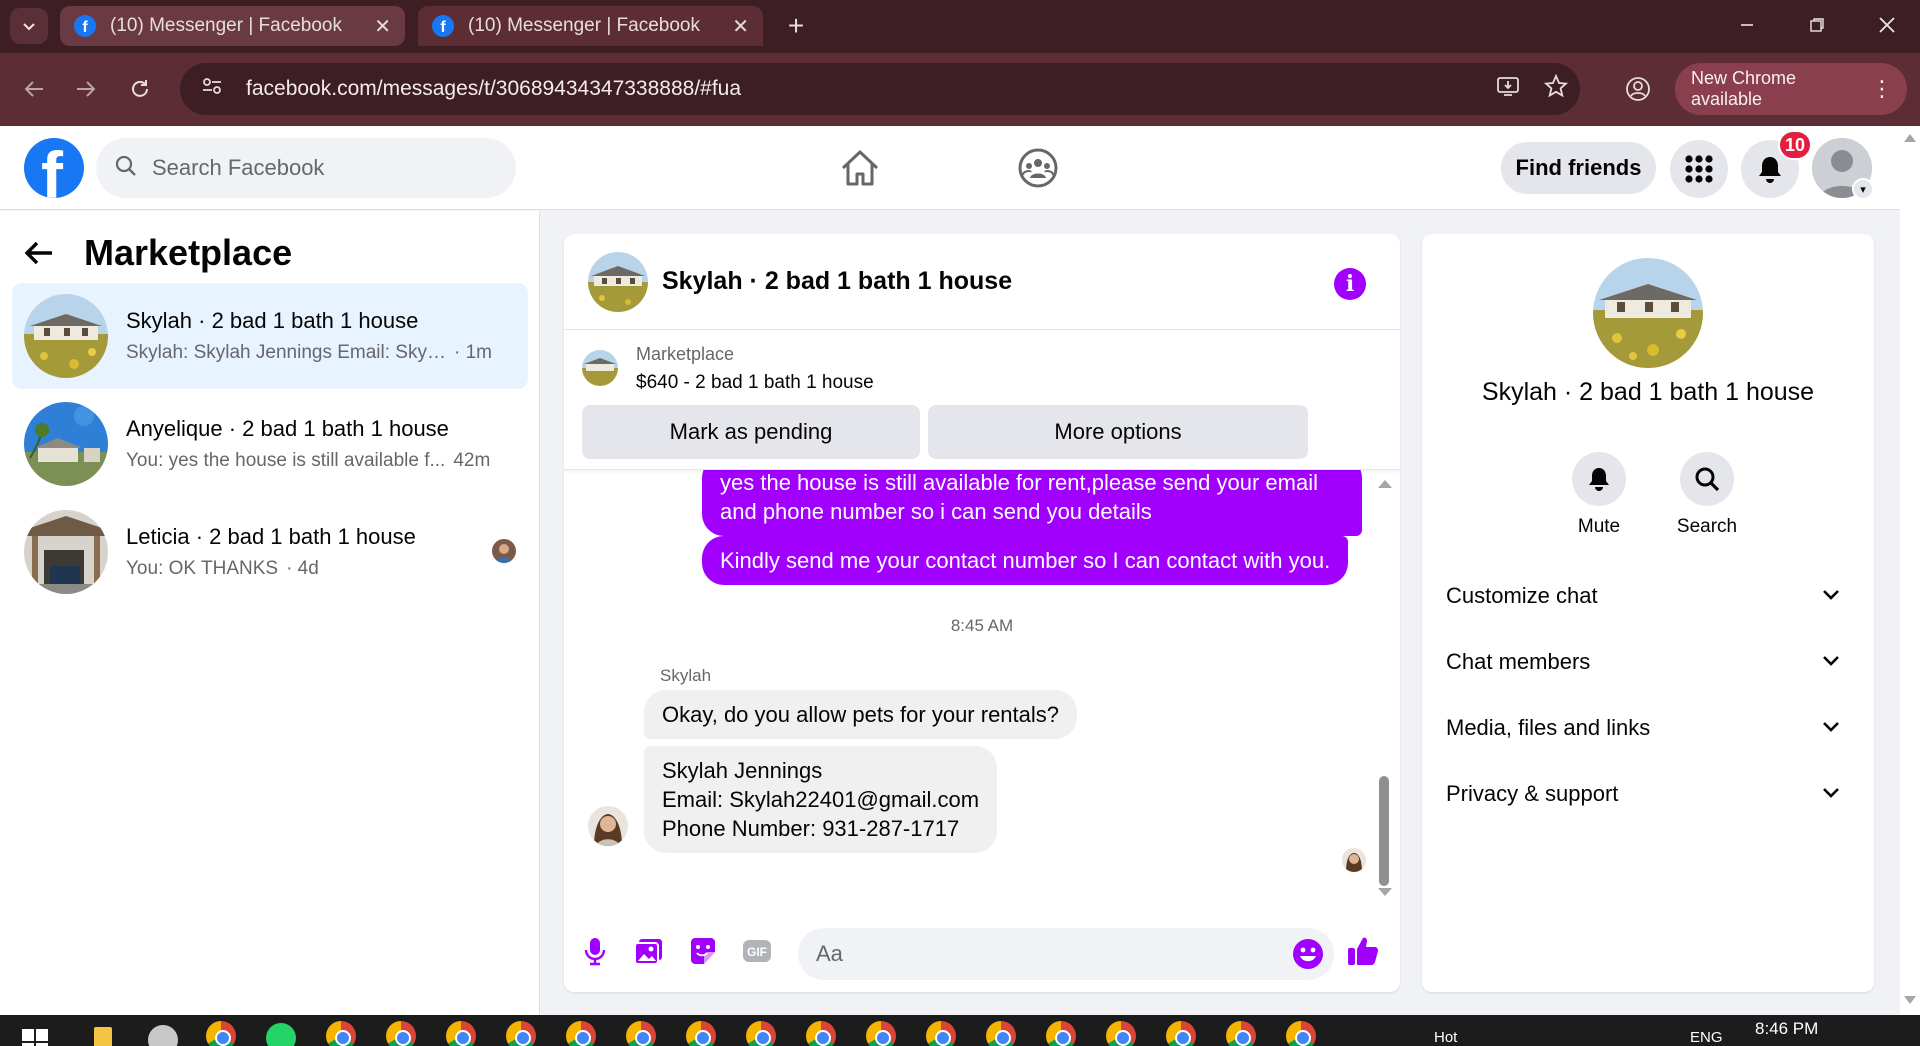  I want to click on scroll-up-arrow, so click(1385, 484).